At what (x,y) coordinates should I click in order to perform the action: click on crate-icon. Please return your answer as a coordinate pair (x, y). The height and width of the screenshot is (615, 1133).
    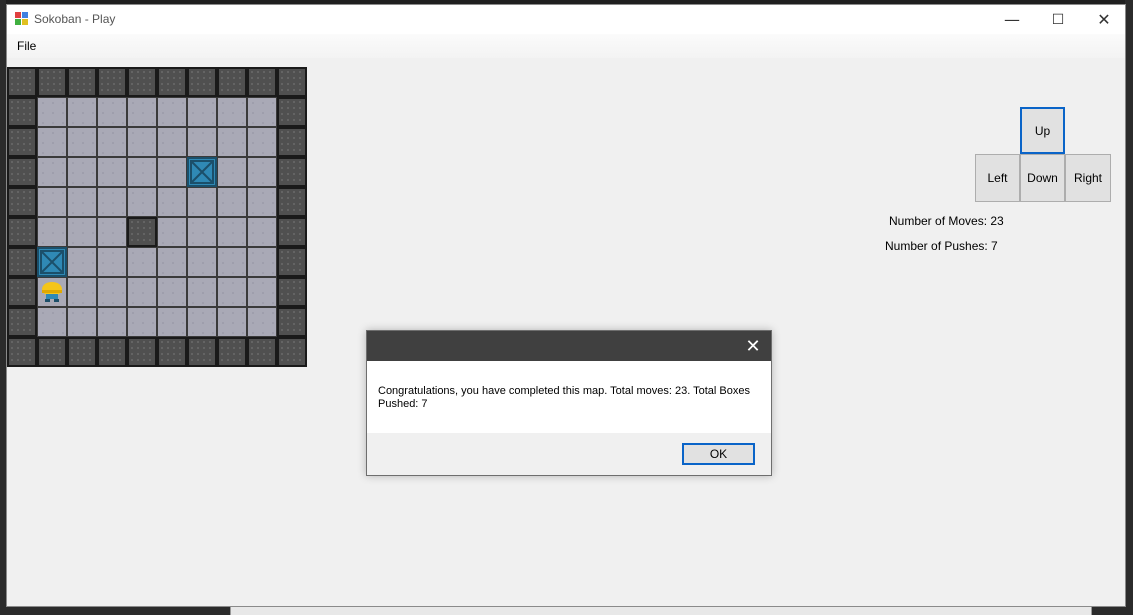
    Looking at the image, I should click on (52, 262).